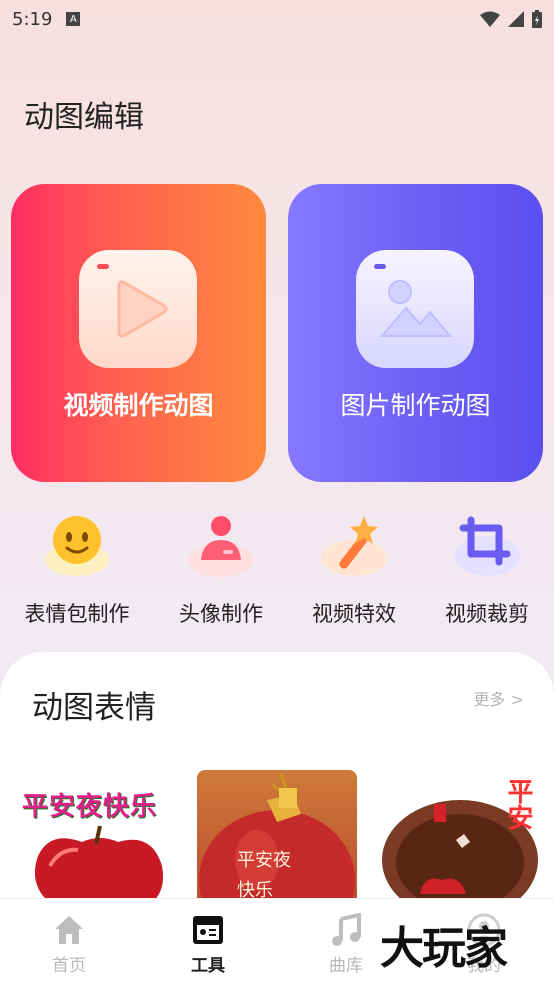  I want to click on gif-thumbnail: 平安夜快乐, so click(100, 840).